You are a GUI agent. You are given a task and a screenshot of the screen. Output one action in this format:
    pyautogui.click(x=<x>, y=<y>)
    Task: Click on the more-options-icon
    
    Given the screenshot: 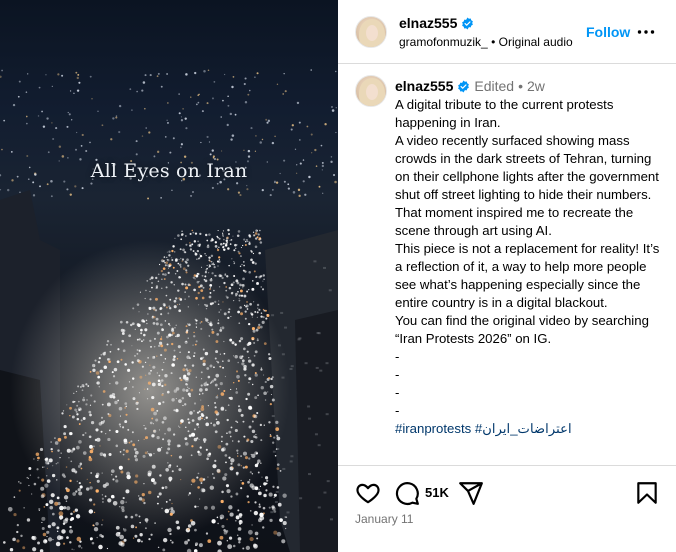 What is the action you would take?
    pyautogui.click(x=646, y=32)
    